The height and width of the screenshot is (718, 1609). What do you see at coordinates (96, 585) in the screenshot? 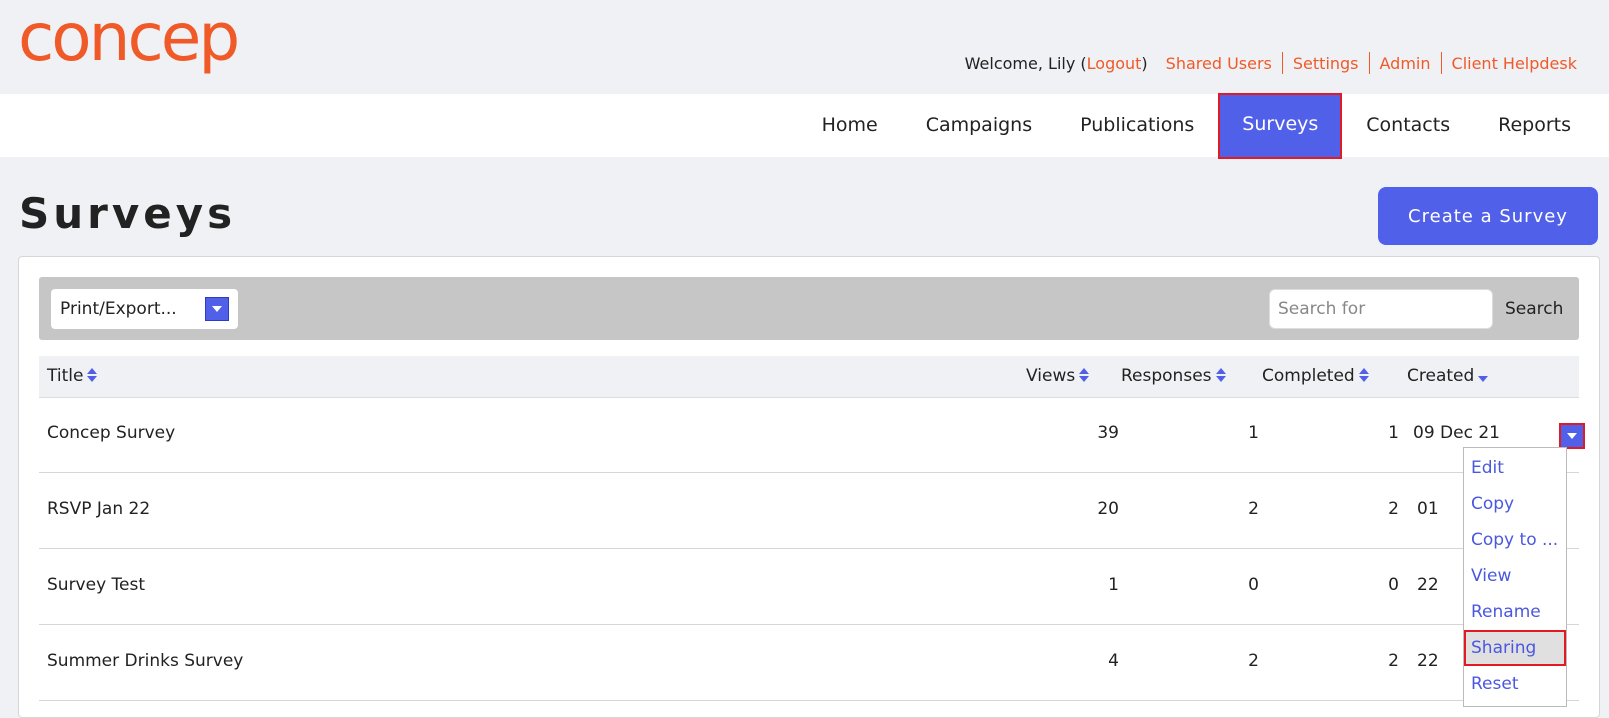
I see `survey-title: Survey Test` at bounding box center [96, 585].